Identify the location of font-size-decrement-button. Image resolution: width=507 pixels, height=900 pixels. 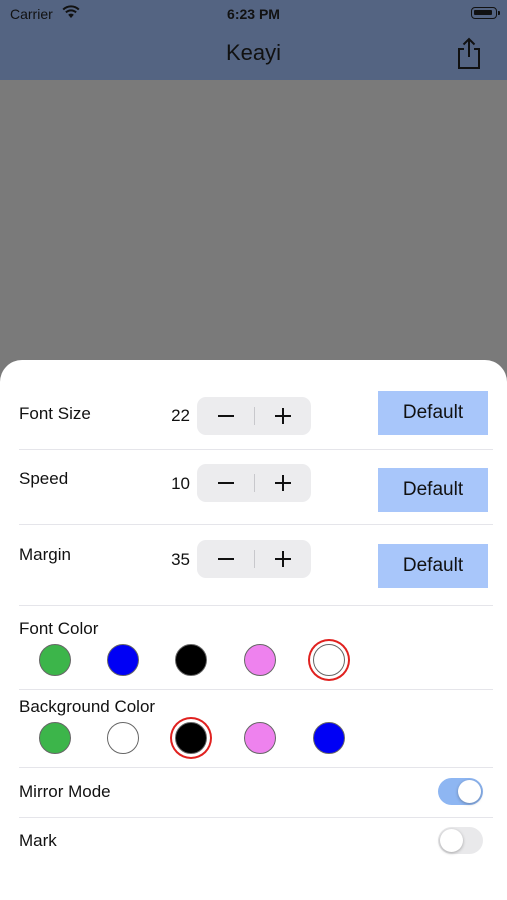
(225, 416).